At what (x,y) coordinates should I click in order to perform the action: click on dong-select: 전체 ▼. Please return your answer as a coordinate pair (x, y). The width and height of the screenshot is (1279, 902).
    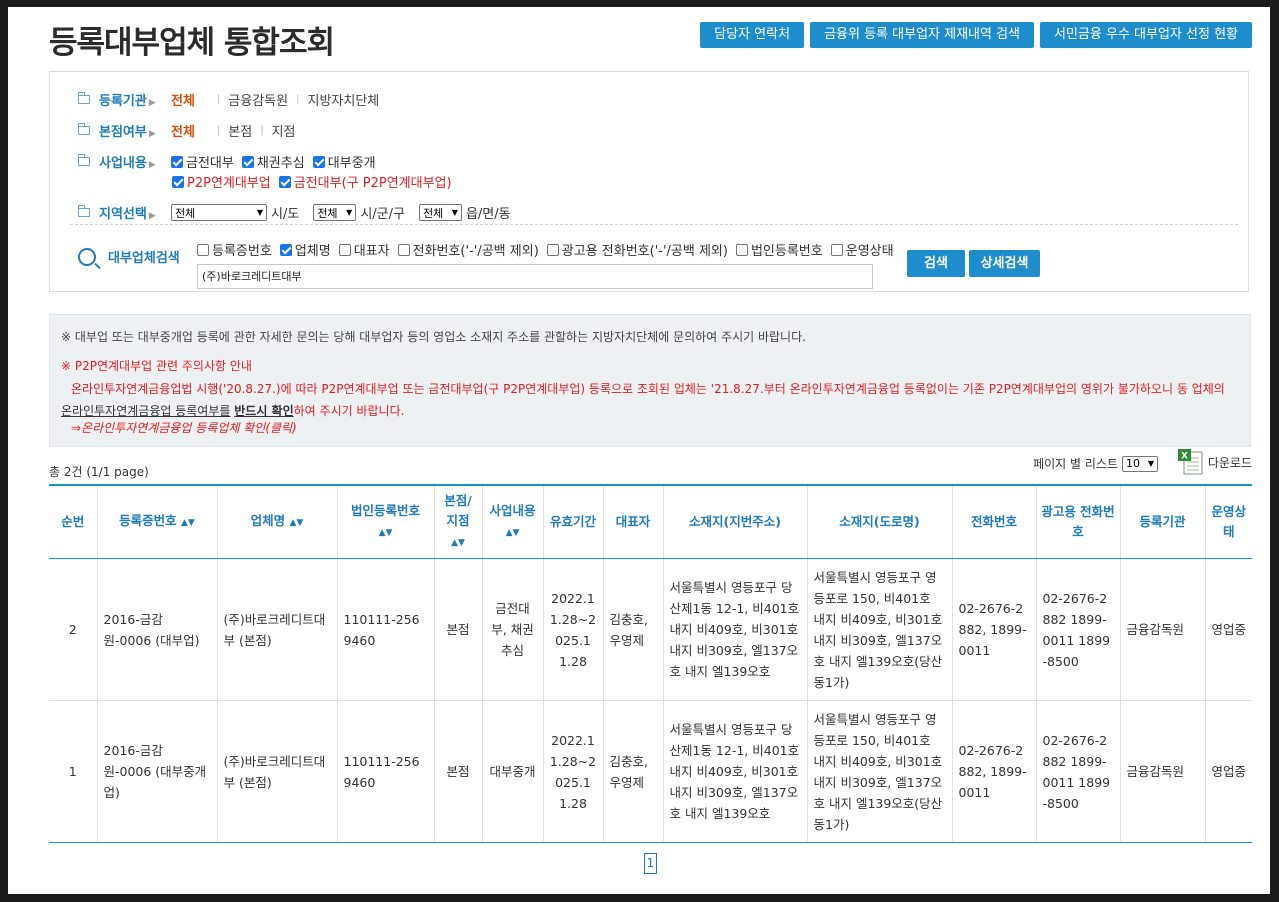
    Looking at the image, I should click on (440, 212).